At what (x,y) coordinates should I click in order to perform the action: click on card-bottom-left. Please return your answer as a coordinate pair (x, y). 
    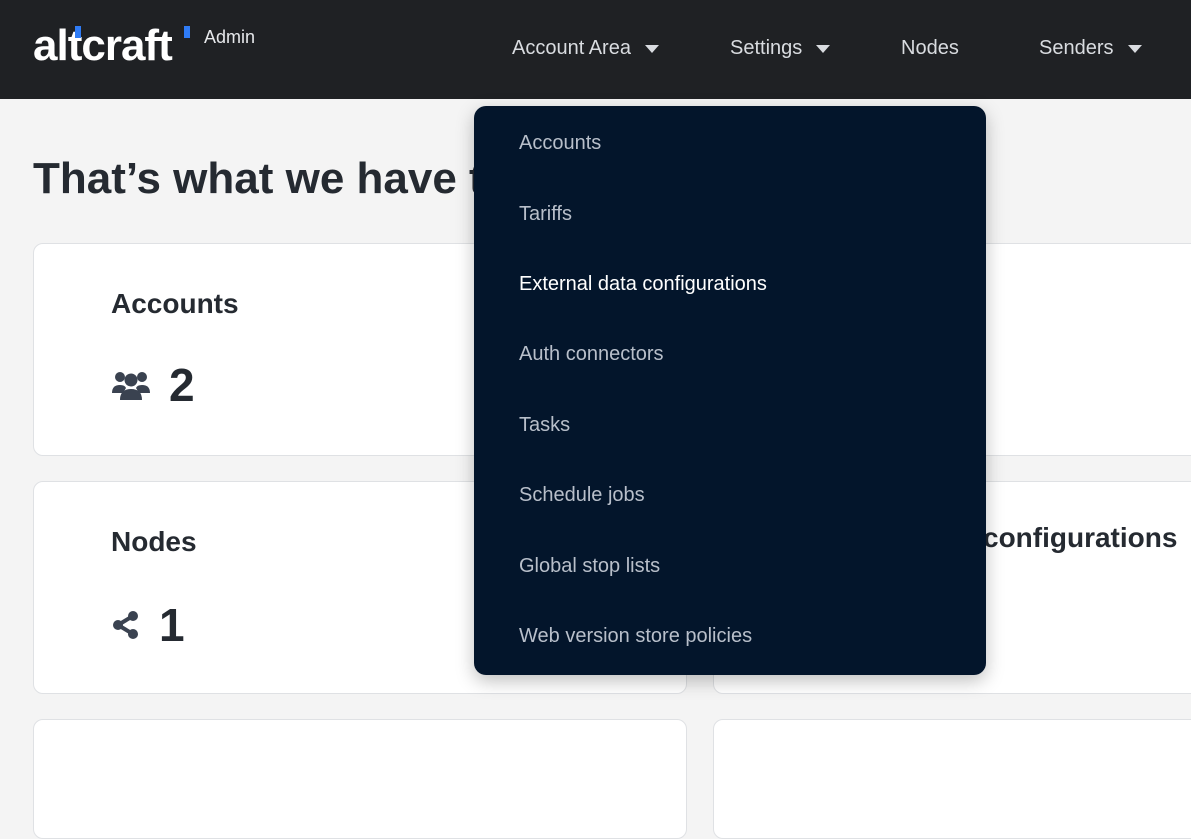
    Looking at the image, I should click on (360, 779).